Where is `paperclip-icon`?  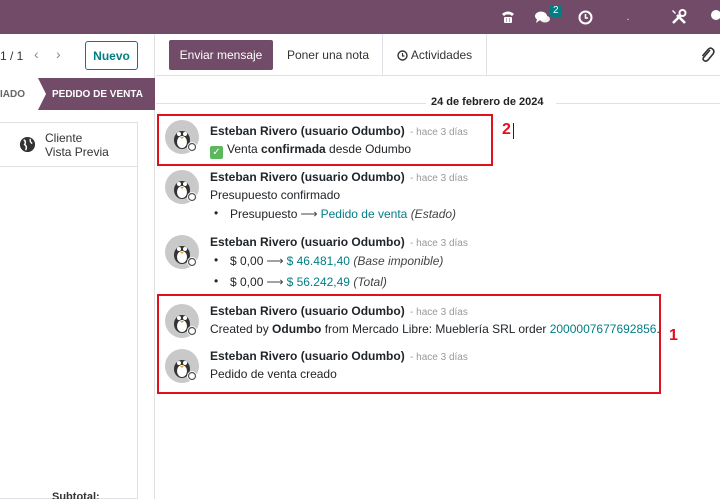
paperclip-icon is located at coordinates (707, 55).